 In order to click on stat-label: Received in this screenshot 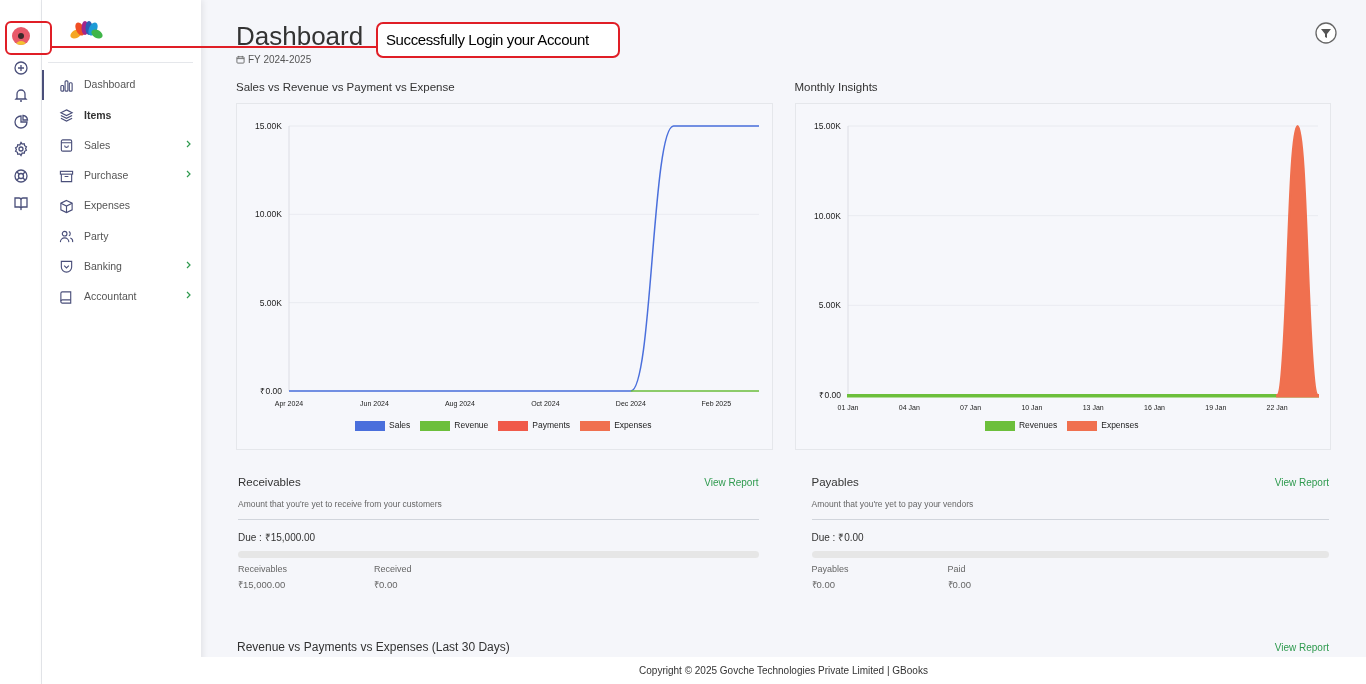, I will do `click(393, 570)`.